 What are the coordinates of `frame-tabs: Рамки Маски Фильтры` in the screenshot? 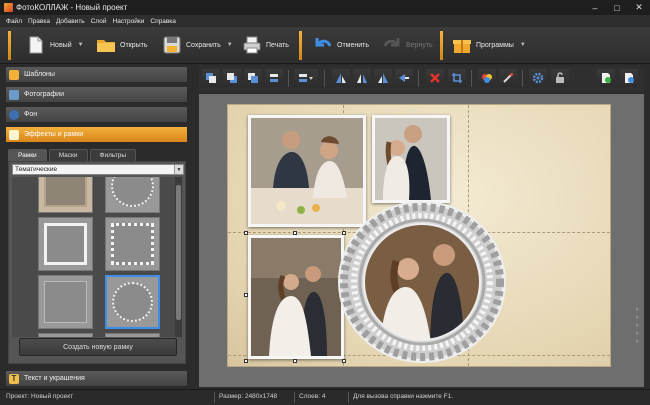 It's located at (97, 155).